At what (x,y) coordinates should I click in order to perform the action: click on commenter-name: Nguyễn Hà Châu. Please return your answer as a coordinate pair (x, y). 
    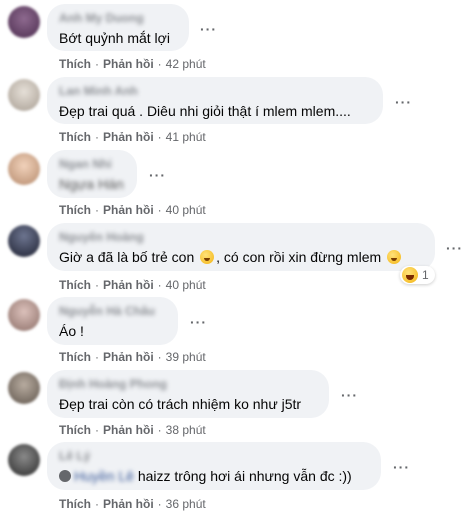
    Looking at the image, I should click on (112, 311).